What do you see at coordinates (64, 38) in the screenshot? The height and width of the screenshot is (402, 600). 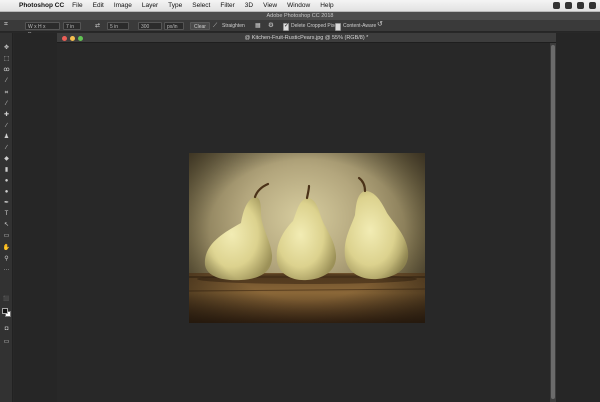 I see `close-window-button` at bounding box center [64, 38].